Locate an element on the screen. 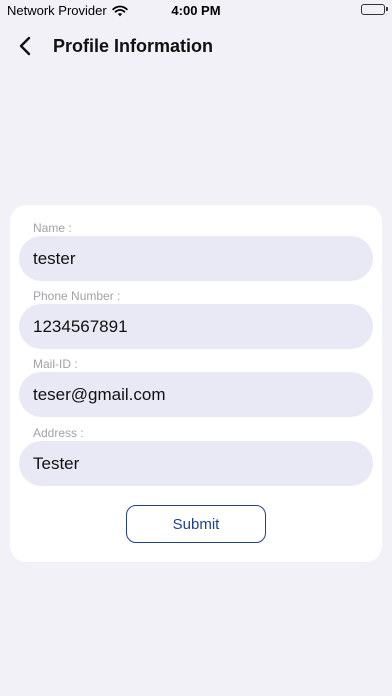  address-label: Address : is located at coordinates (58, 433).